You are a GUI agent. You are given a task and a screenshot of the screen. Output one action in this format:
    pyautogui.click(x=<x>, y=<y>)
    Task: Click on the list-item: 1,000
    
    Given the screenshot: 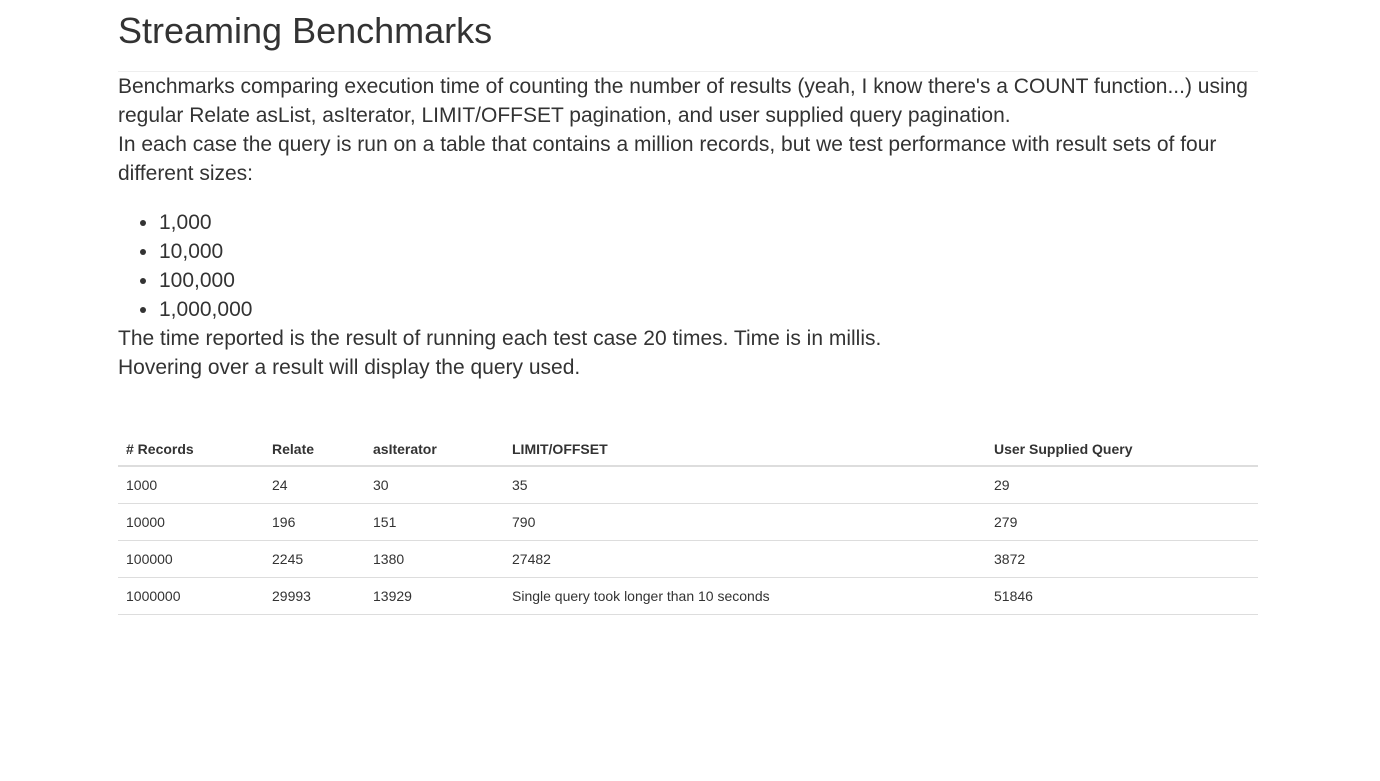 What is the action you would take?
    pyautogui.click(x=708, y=222)
    